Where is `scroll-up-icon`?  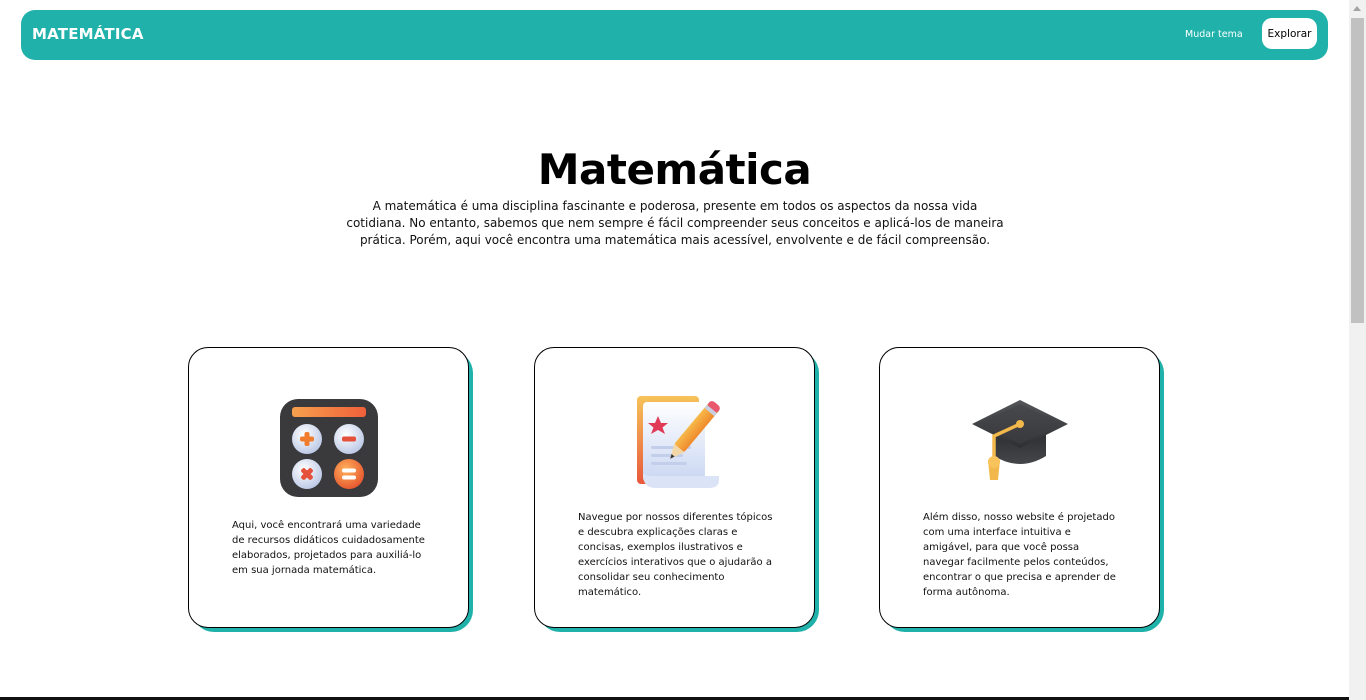
scroll-up-icon is located at coordinates (1357, 8).